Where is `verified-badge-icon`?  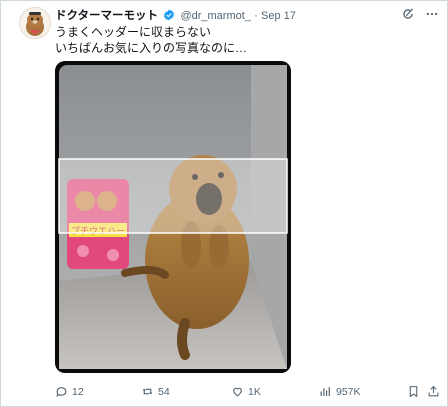 verified-badge-icon is located at coordinates (169, 15).